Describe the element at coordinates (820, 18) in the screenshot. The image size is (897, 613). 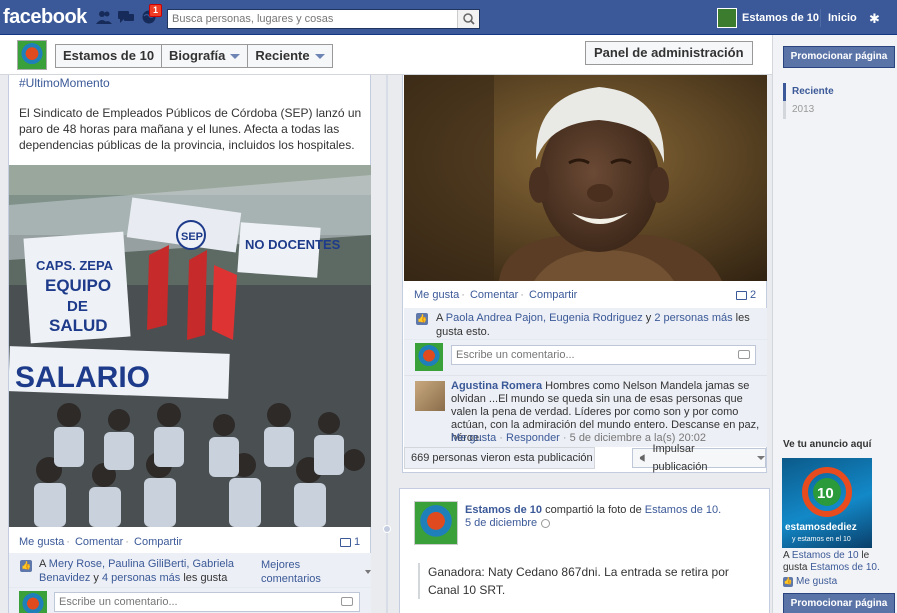
I see `divider` at that location.